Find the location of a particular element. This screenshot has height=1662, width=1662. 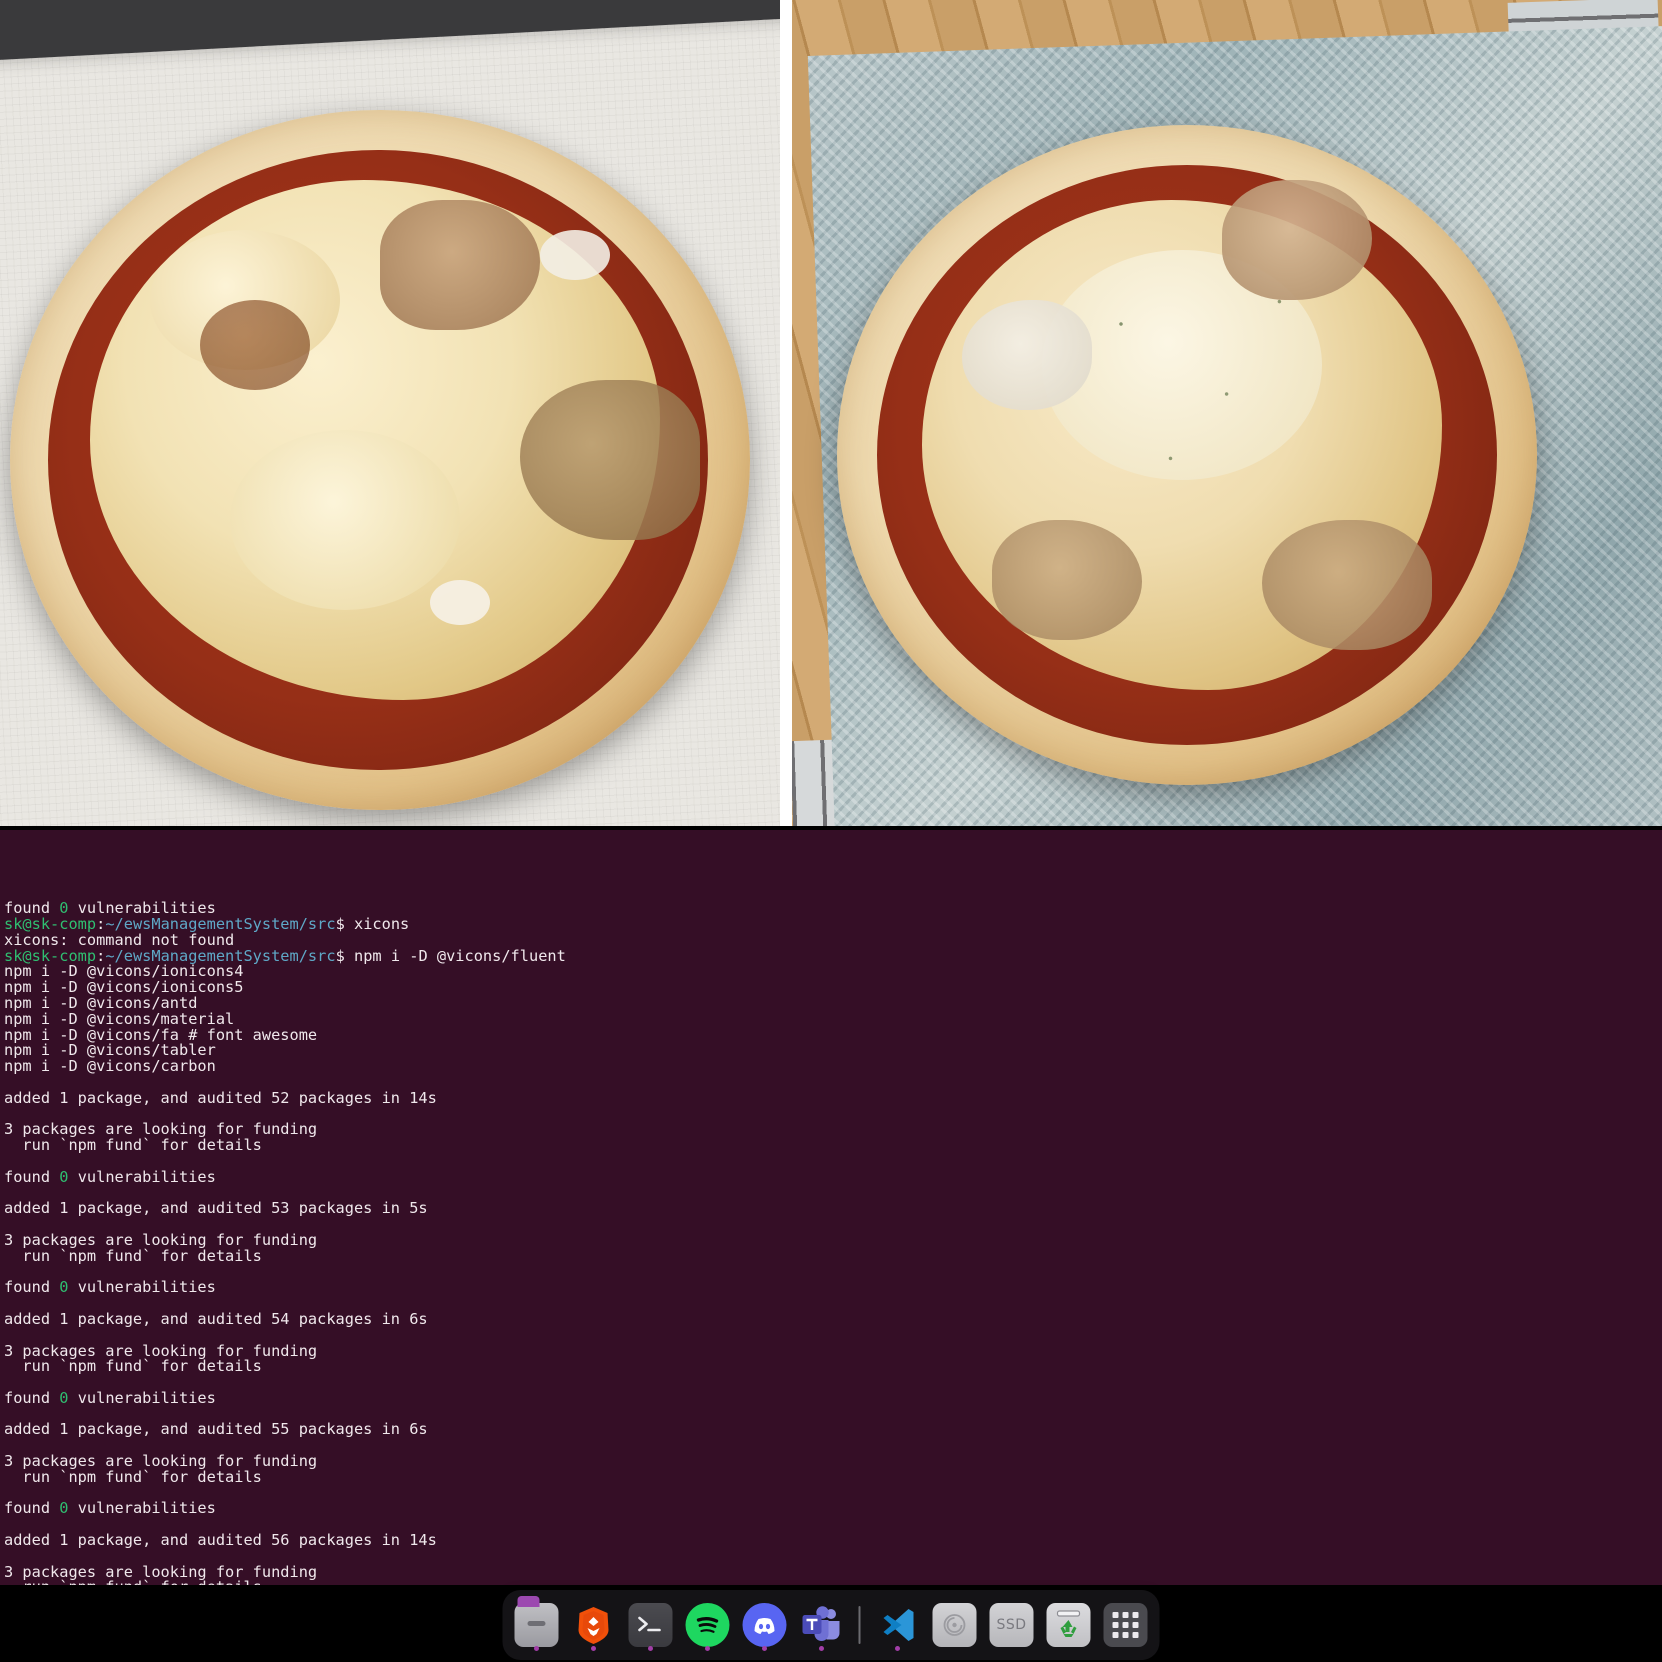

vscode-icon is located at coordinates (898, 1625).